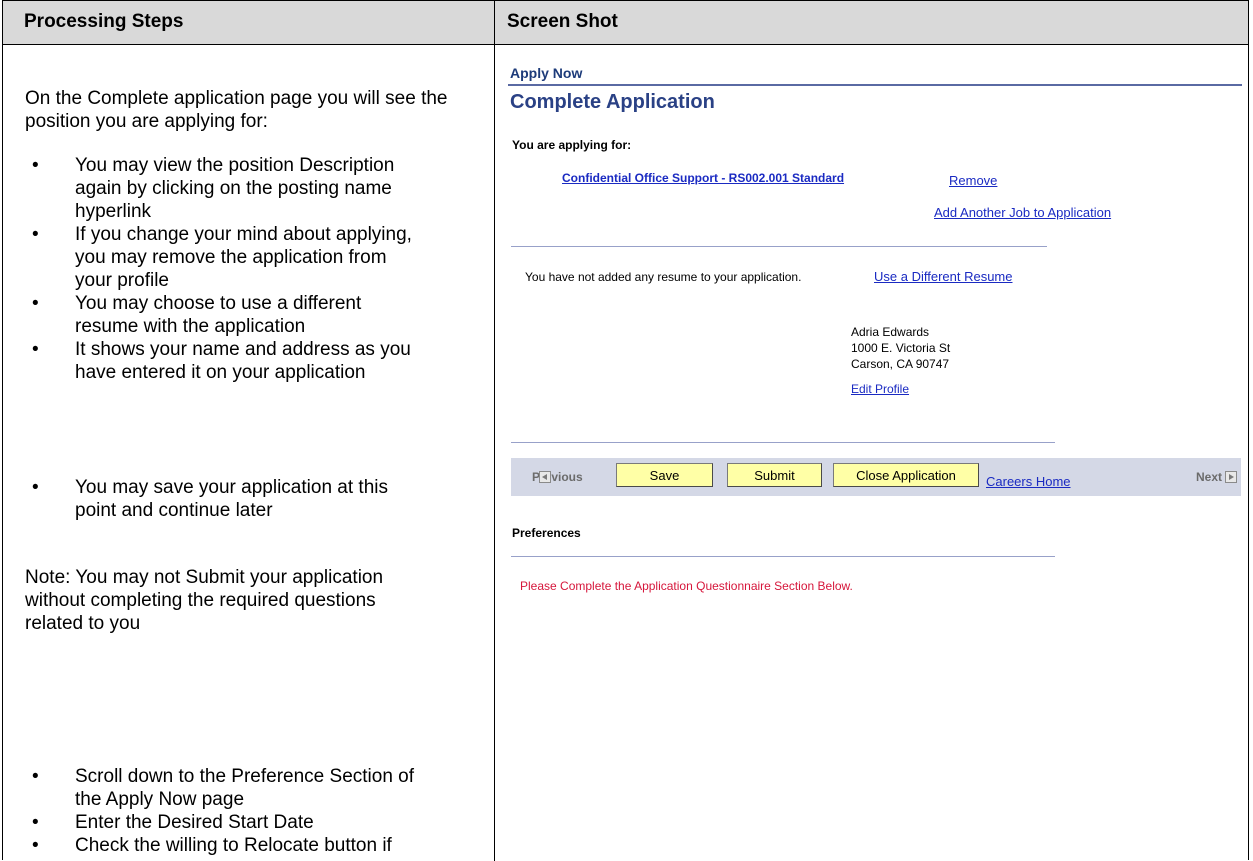 This screenshot has height=861, width=1253. Describe the element at coordinates (625, 23) in the screenshot. I see `table-header-row: Processing Steps Screen Shot` at that location.